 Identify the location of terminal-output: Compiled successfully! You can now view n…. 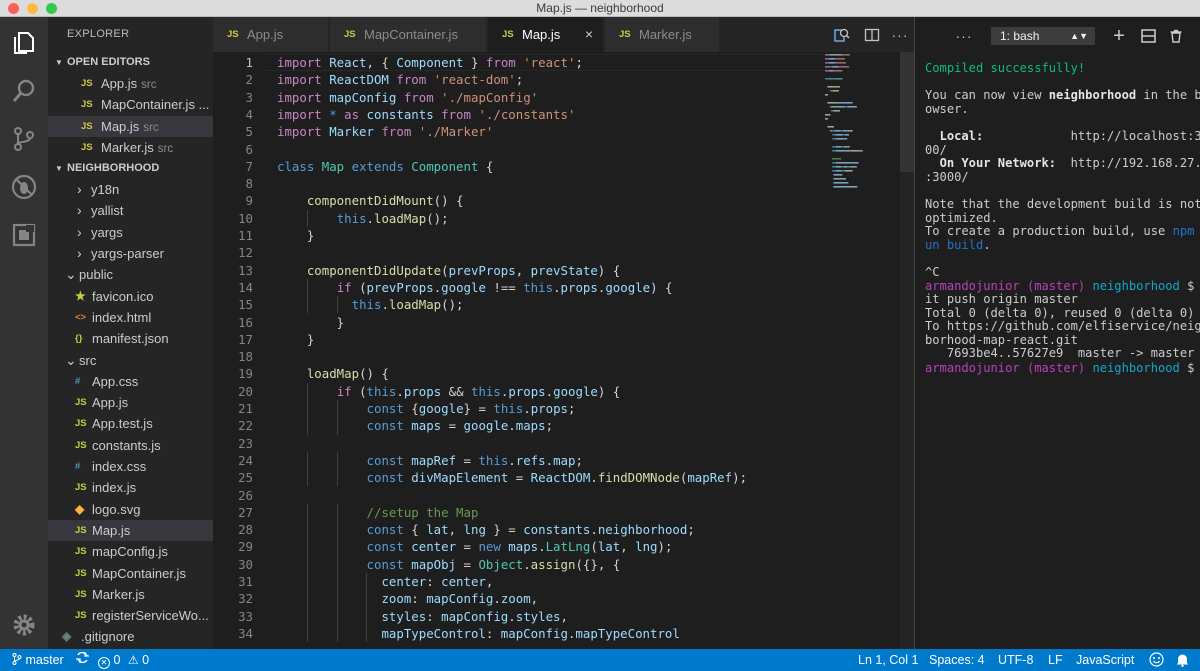
(1062, 218).